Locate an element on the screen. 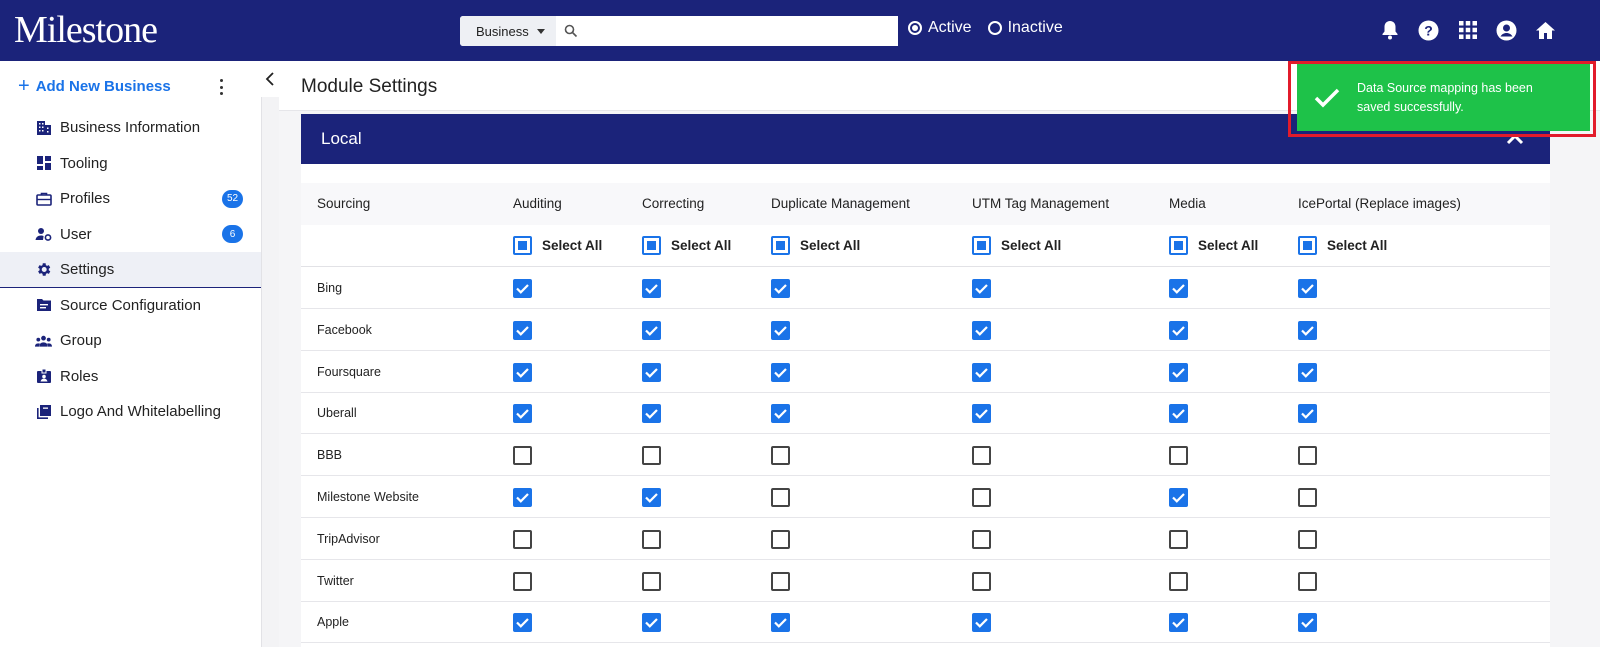 Image resolution: width=1600 pixels, height=647 pixels. active-radio: Active is located at coordinates (940, 28).